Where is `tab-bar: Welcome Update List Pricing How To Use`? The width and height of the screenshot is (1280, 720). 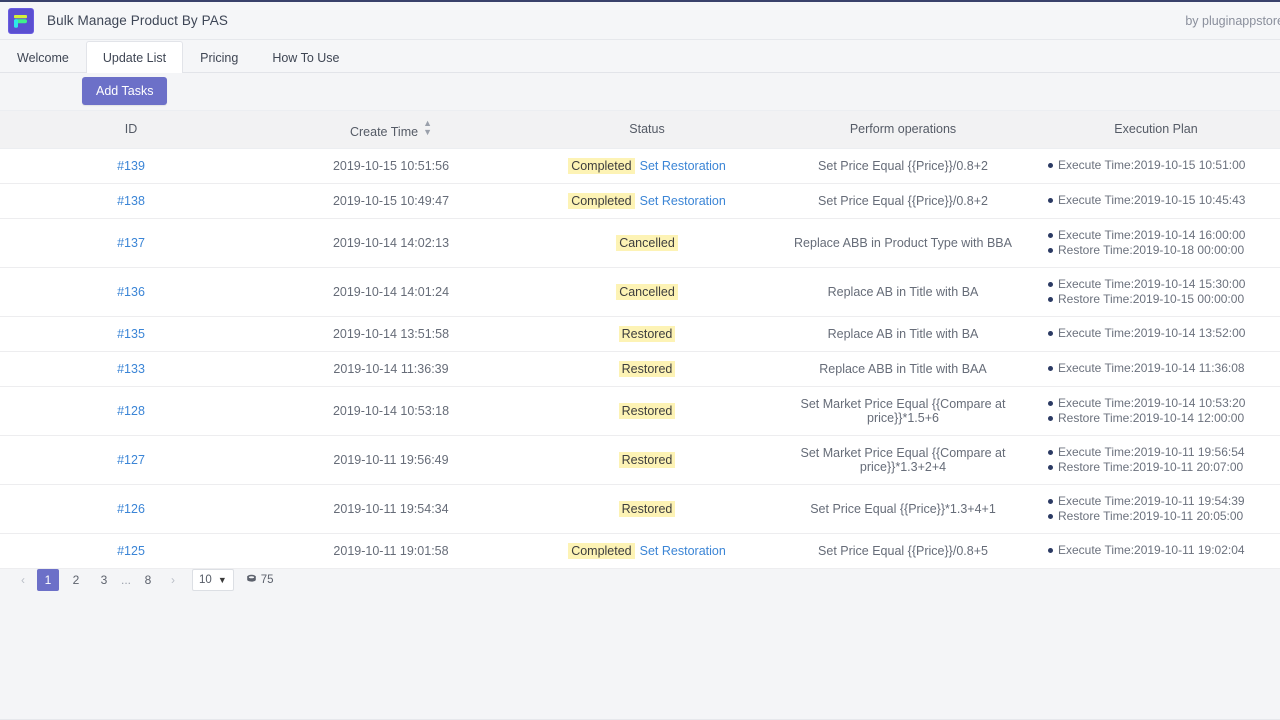 tab-bar: Welcome Update List Pricing How To Use is located at coordinates (640, 57).